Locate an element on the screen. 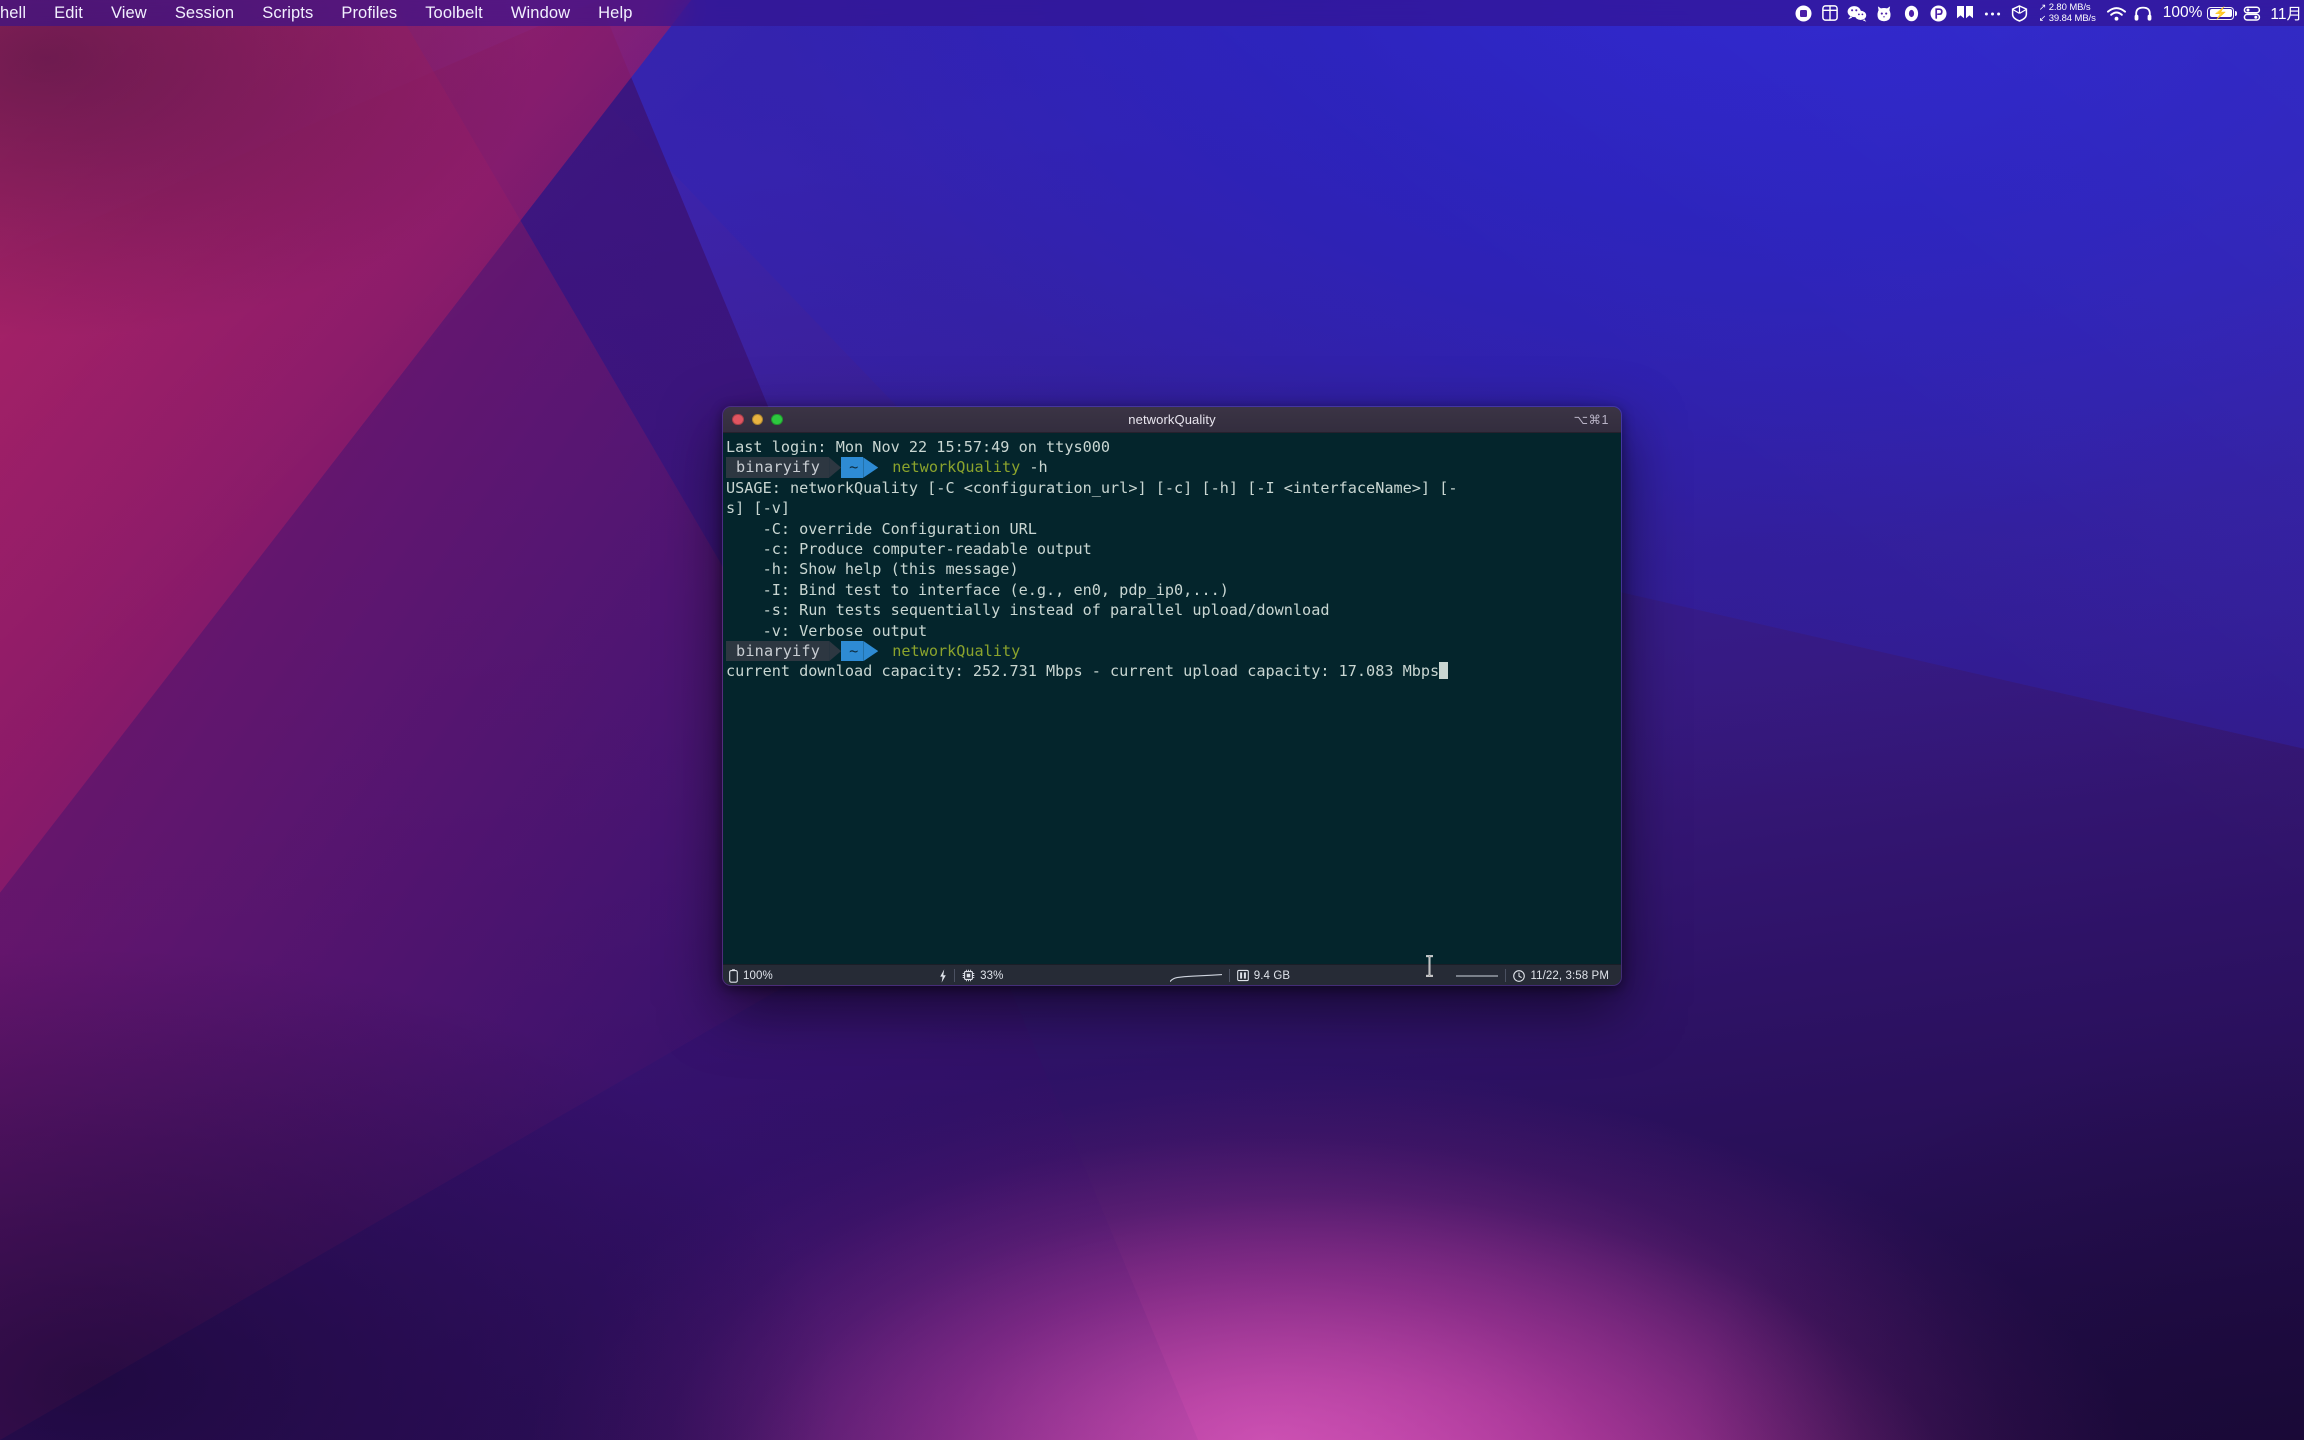  oval-app-icon is located at coordinates (1911, 13).